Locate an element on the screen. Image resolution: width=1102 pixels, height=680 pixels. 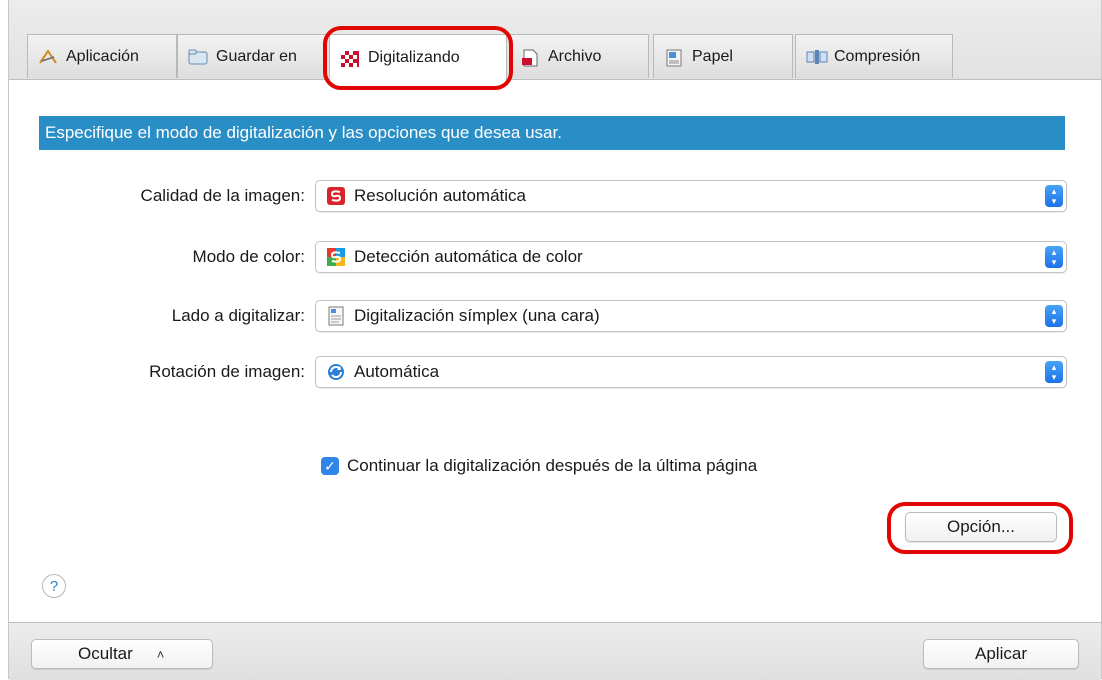
image-rotation-select: Automática ▴ ▾ is located at coordinates (691, 372).